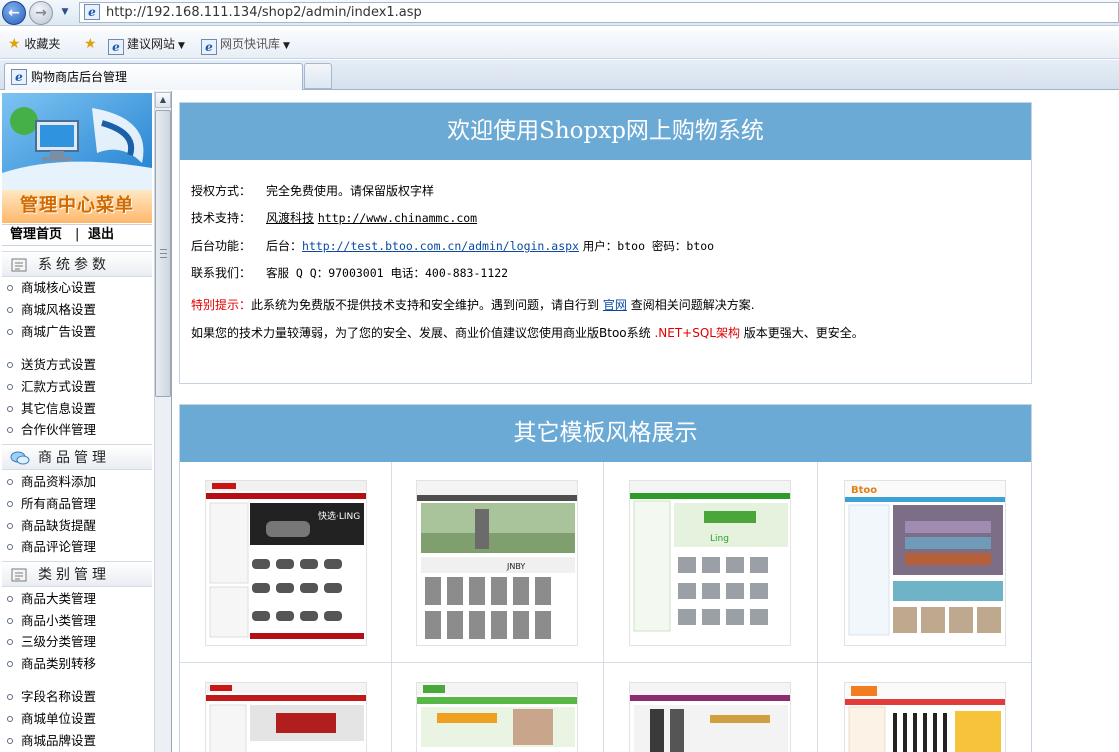 This screenshot has width=1119, height=752. I want to click on menu-item-label: 商城单位设置, so click(59, 718).